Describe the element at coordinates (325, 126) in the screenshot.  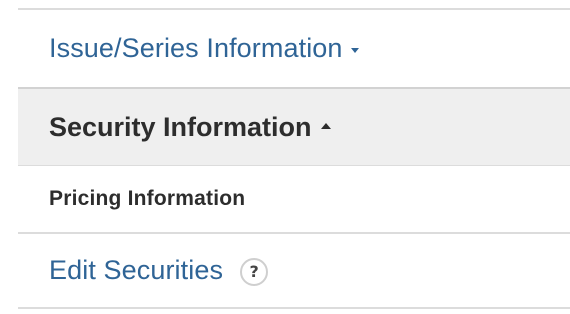
I see `caret-up-icon` at that location.